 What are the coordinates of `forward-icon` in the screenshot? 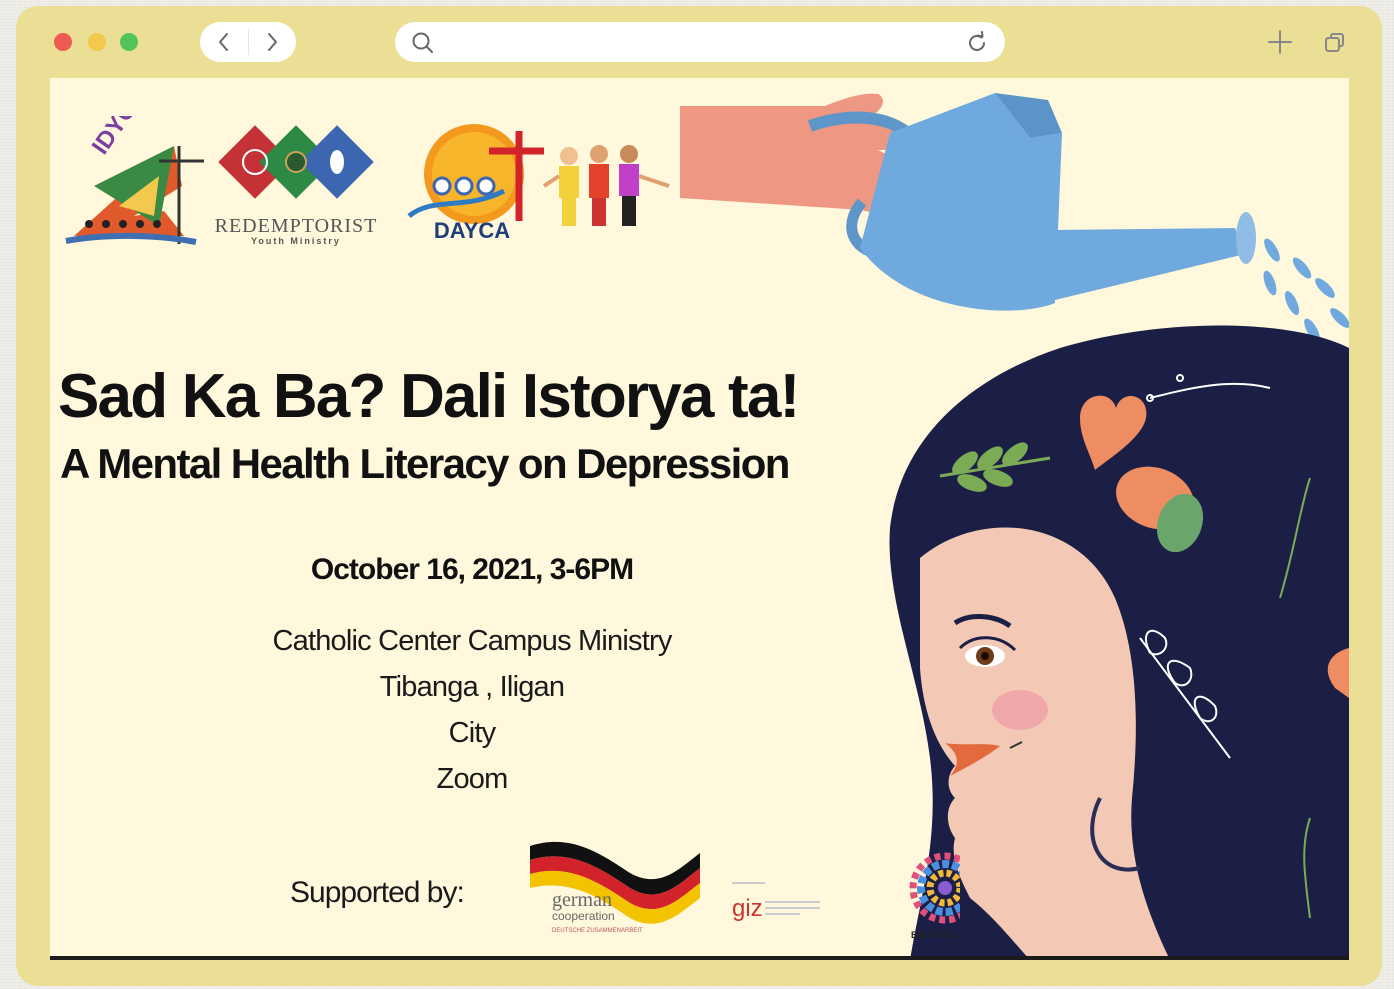 It's located at (273, 42).